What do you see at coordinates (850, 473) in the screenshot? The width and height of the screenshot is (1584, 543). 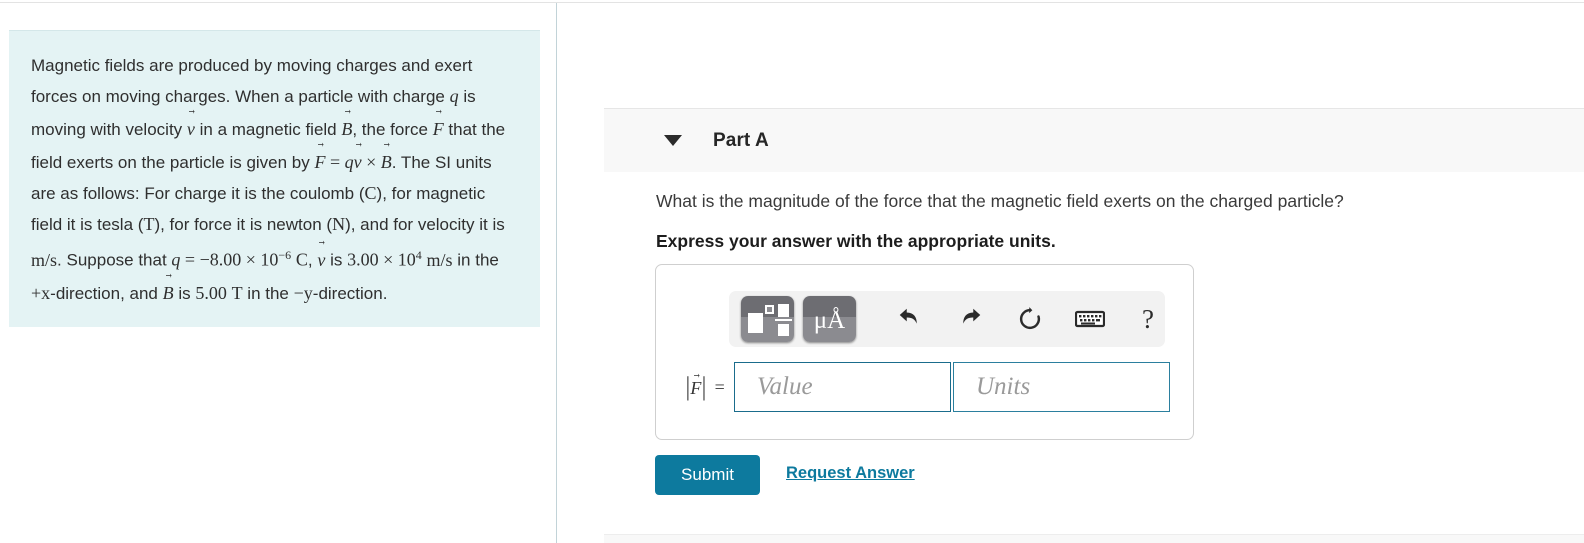 I see `request-answer-link: Request Answer` at bounding box center [850, 473].